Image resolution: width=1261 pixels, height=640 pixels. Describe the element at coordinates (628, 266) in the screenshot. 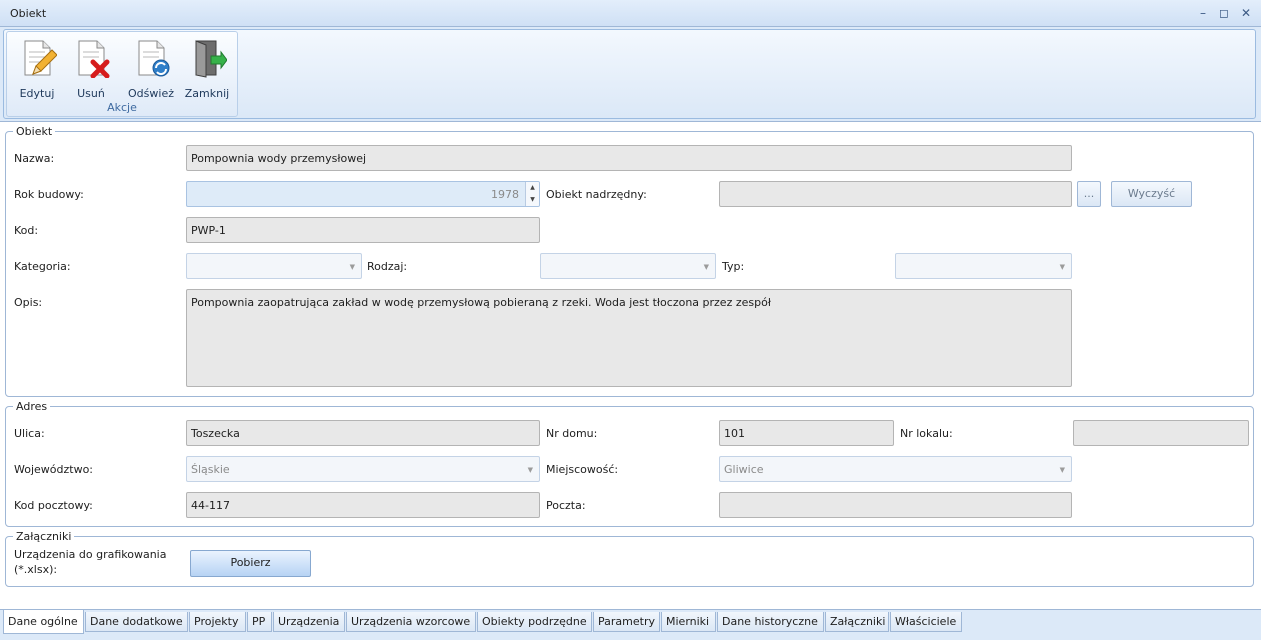

I see `rodzaj-select: ▼` at that location.